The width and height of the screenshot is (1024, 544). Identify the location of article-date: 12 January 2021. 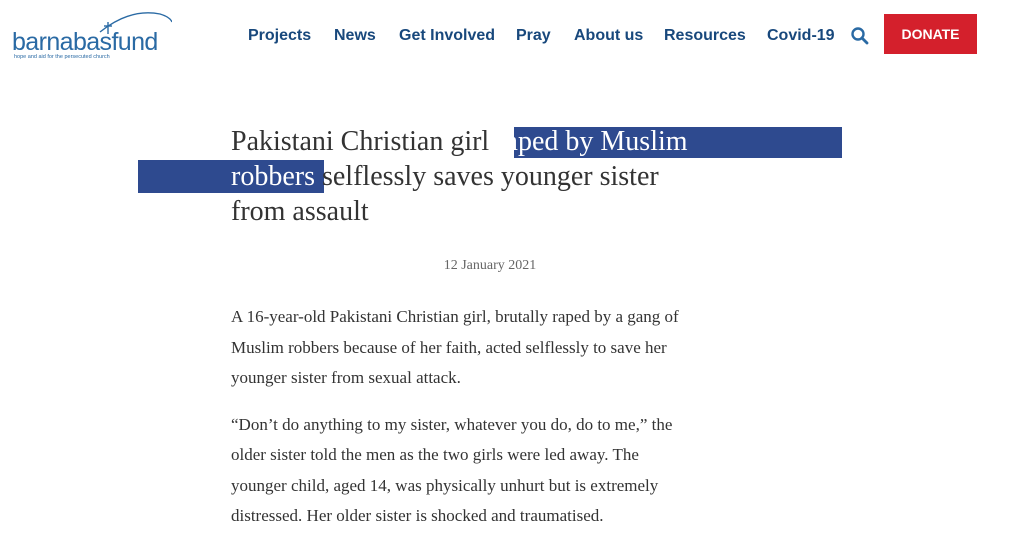
(490, 265).